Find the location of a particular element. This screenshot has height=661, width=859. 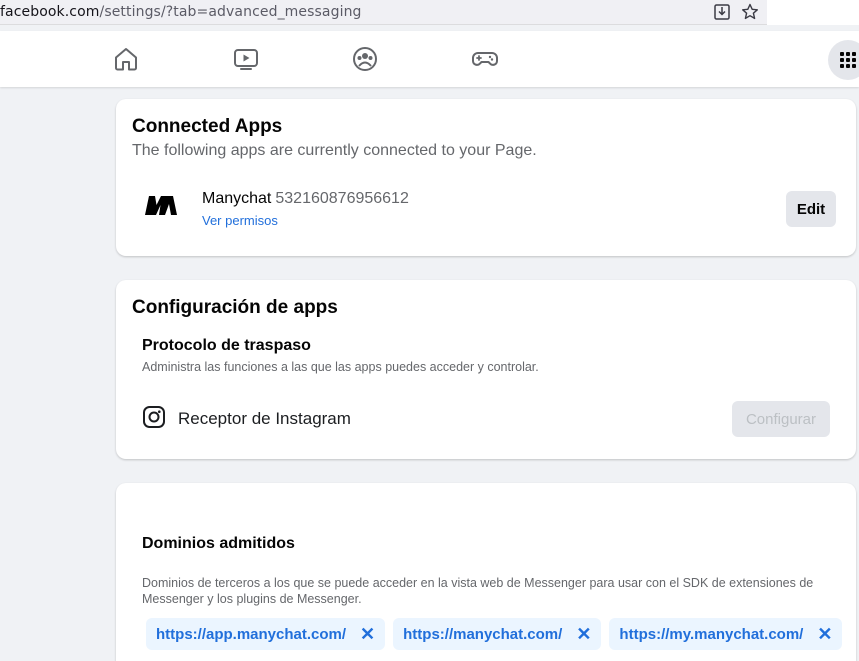

handover-protocol-title: Protocolo de traspaso is located at coordinates (226, 345).